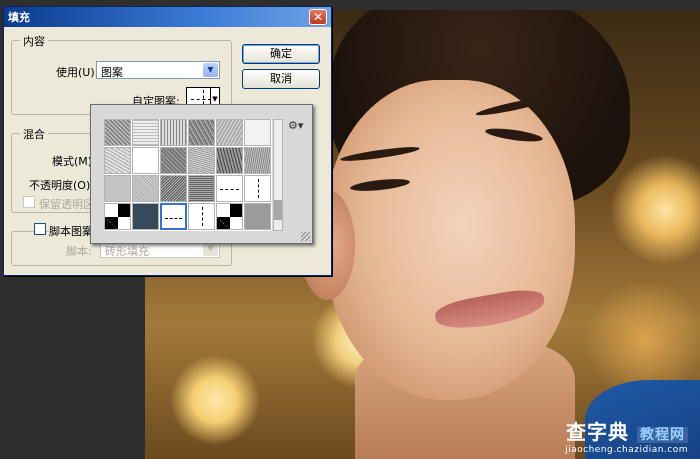  I want to click on watermark-main: 查字典 教程网, so click(626, 430).